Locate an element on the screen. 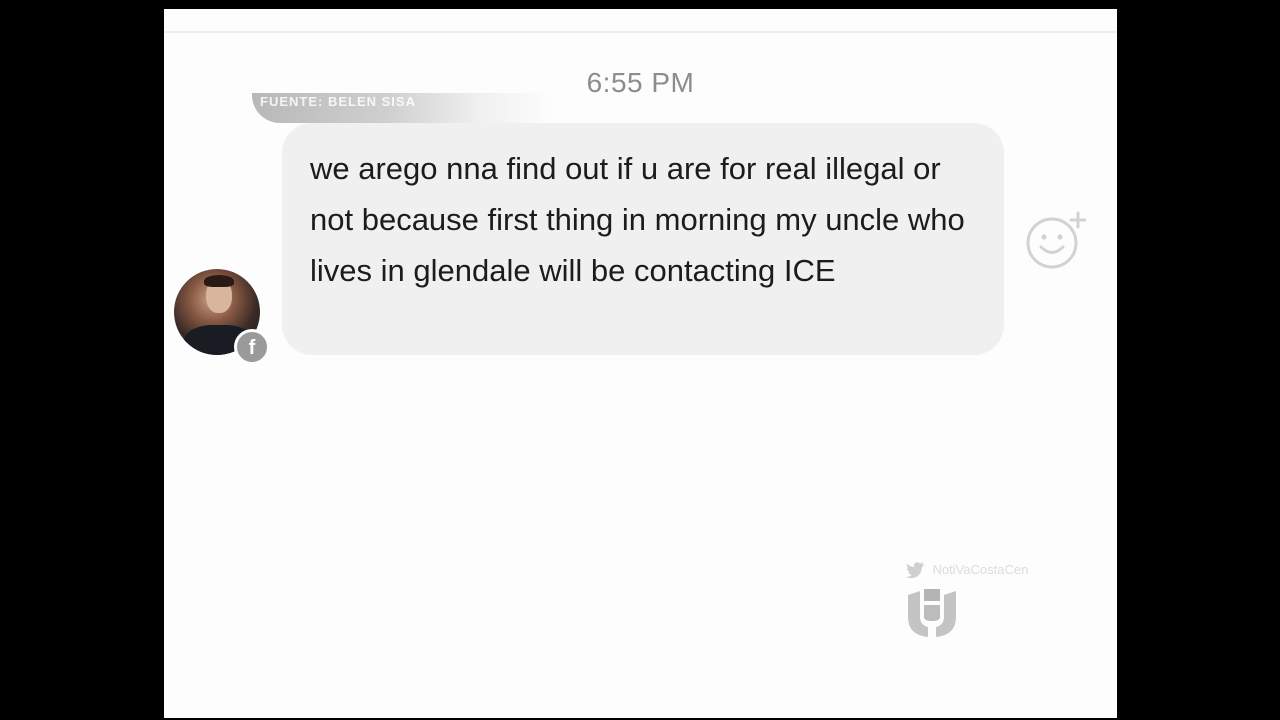  top-divider is located at coordinates (640, 32).